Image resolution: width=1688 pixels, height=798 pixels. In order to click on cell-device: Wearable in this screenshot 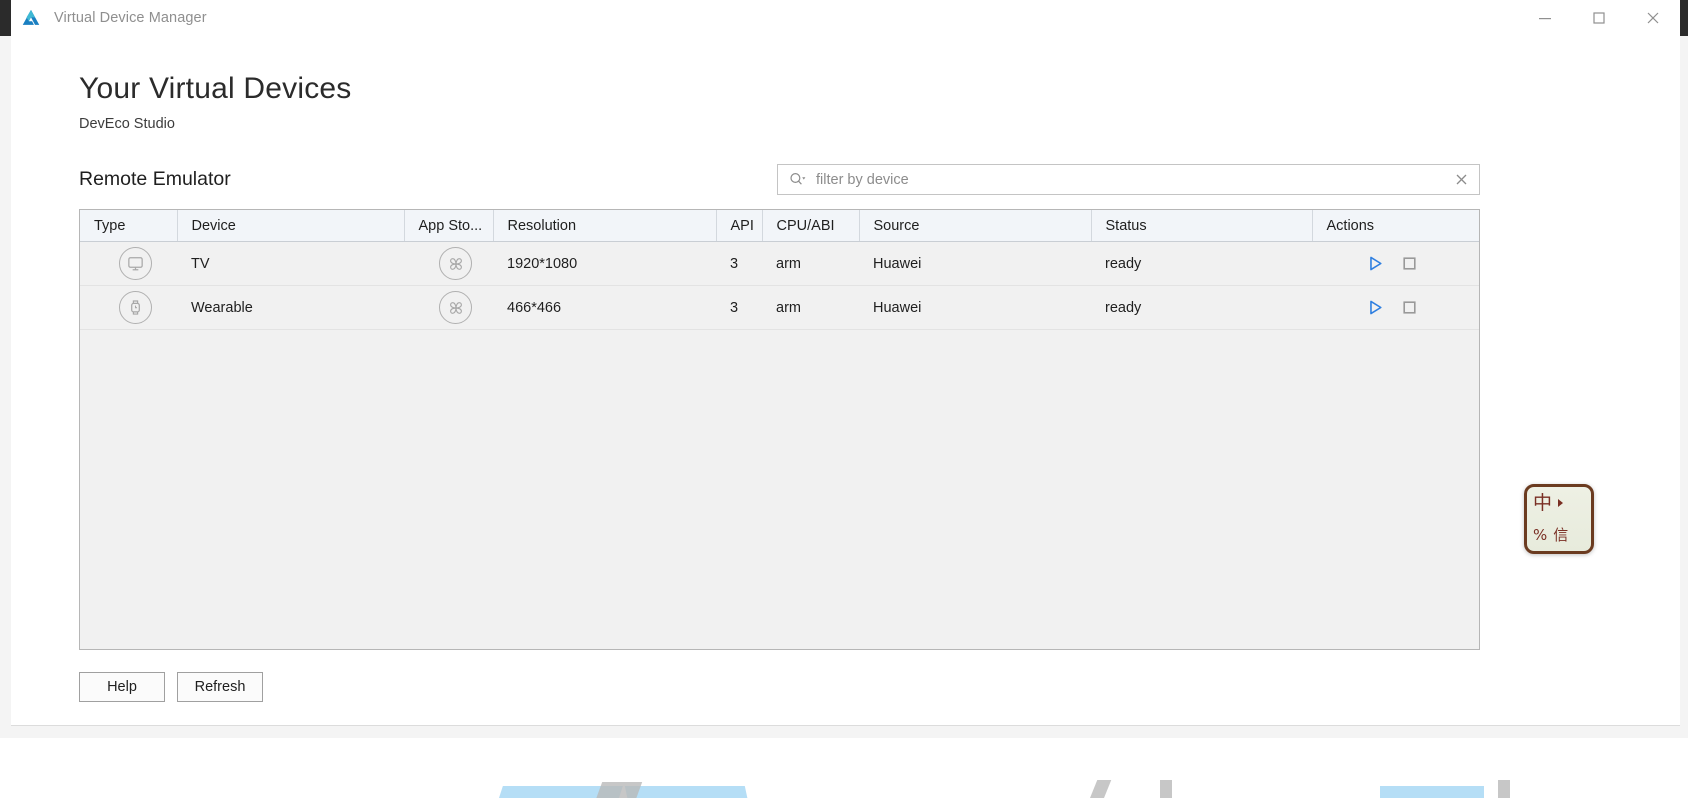, I will do `click(290, 307)`.